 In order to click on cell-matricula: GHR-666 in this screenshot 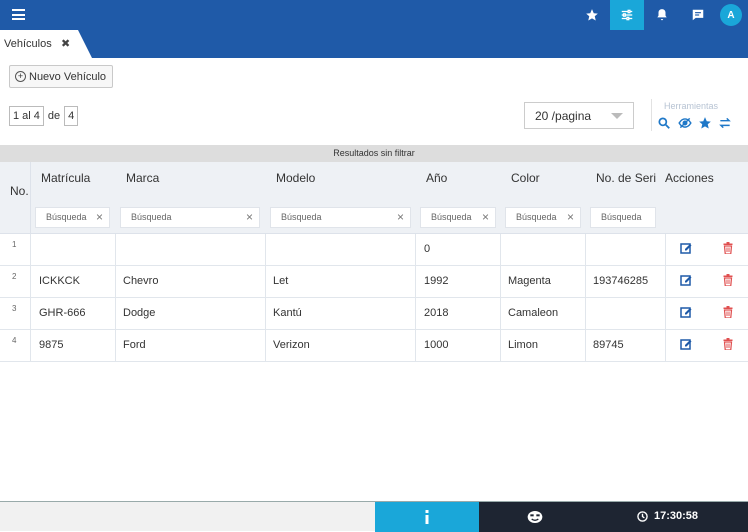, I will do `click(62, 313)`.